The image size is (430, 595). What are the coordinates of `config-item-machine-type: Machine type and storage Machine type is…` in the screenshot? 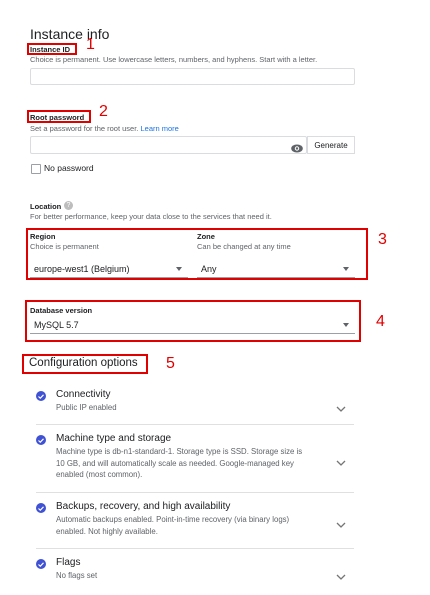 It's located at (195, 460).